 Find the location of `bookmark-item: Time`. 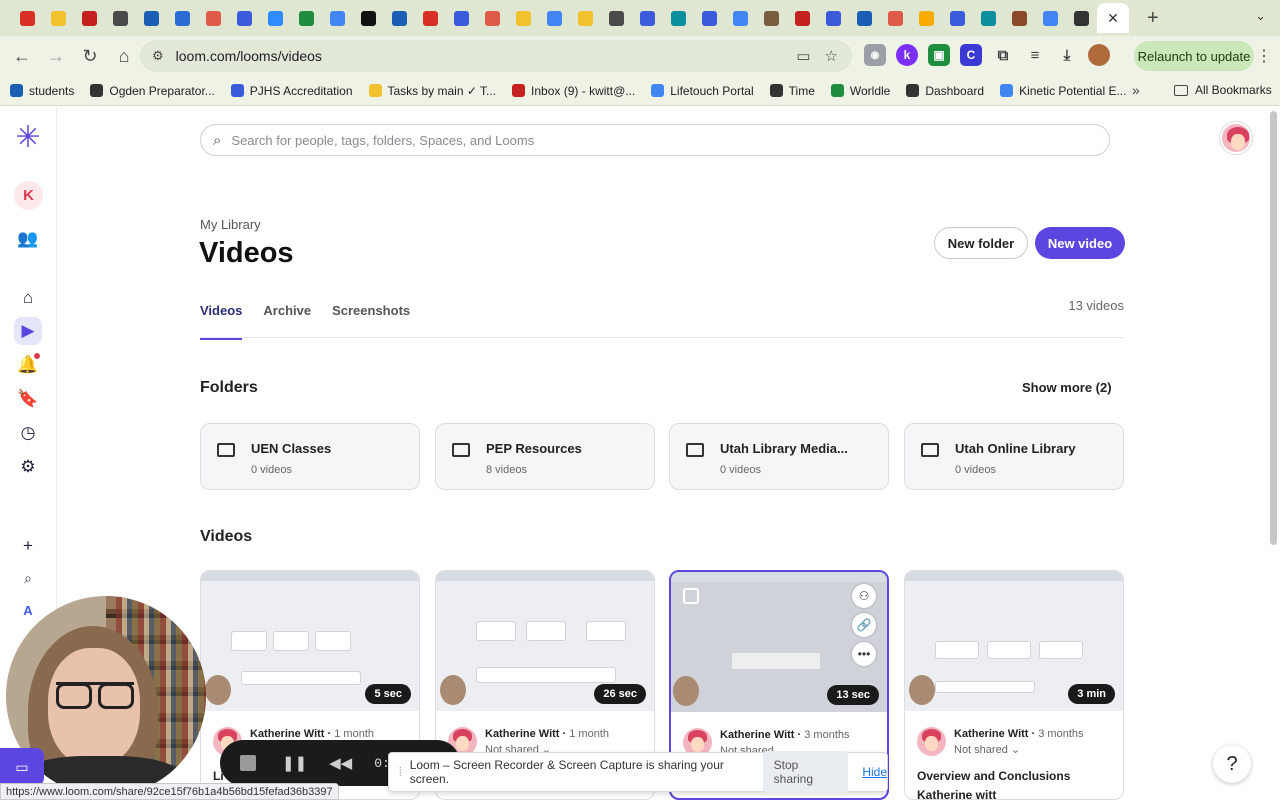

bookmark-item: Time is located at coordinates (792, 91).